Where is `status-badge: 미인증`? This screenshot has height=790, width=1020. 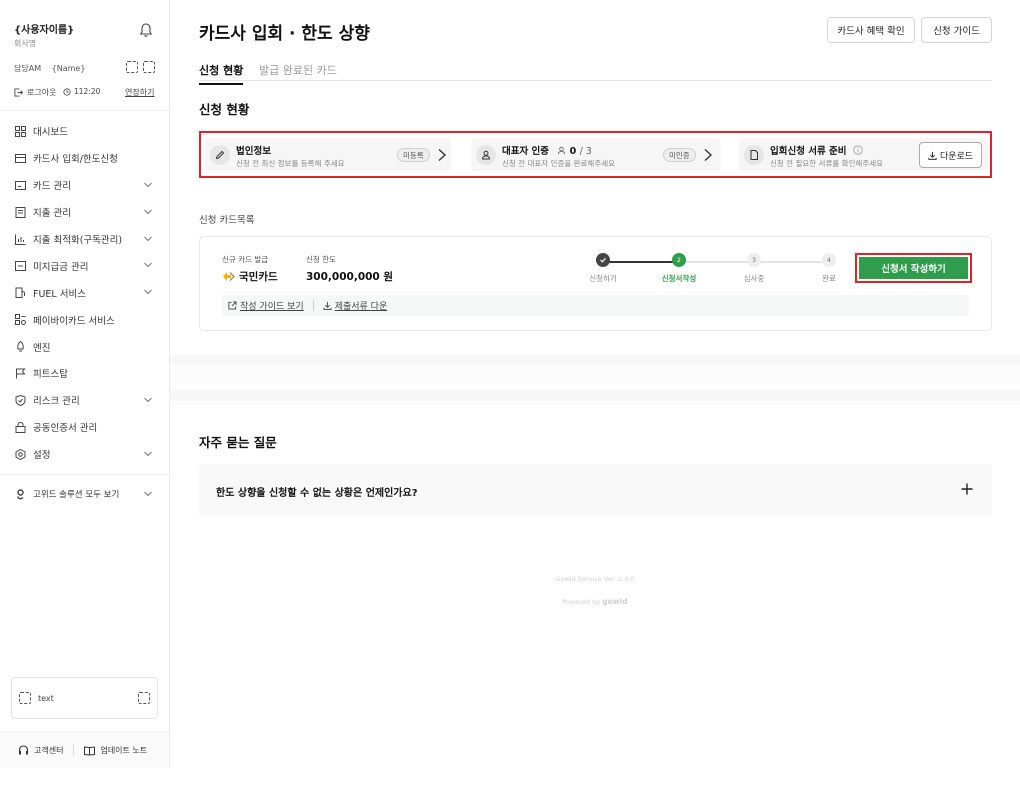
status-badge: 미인증 is located at coordinates (679, 155).